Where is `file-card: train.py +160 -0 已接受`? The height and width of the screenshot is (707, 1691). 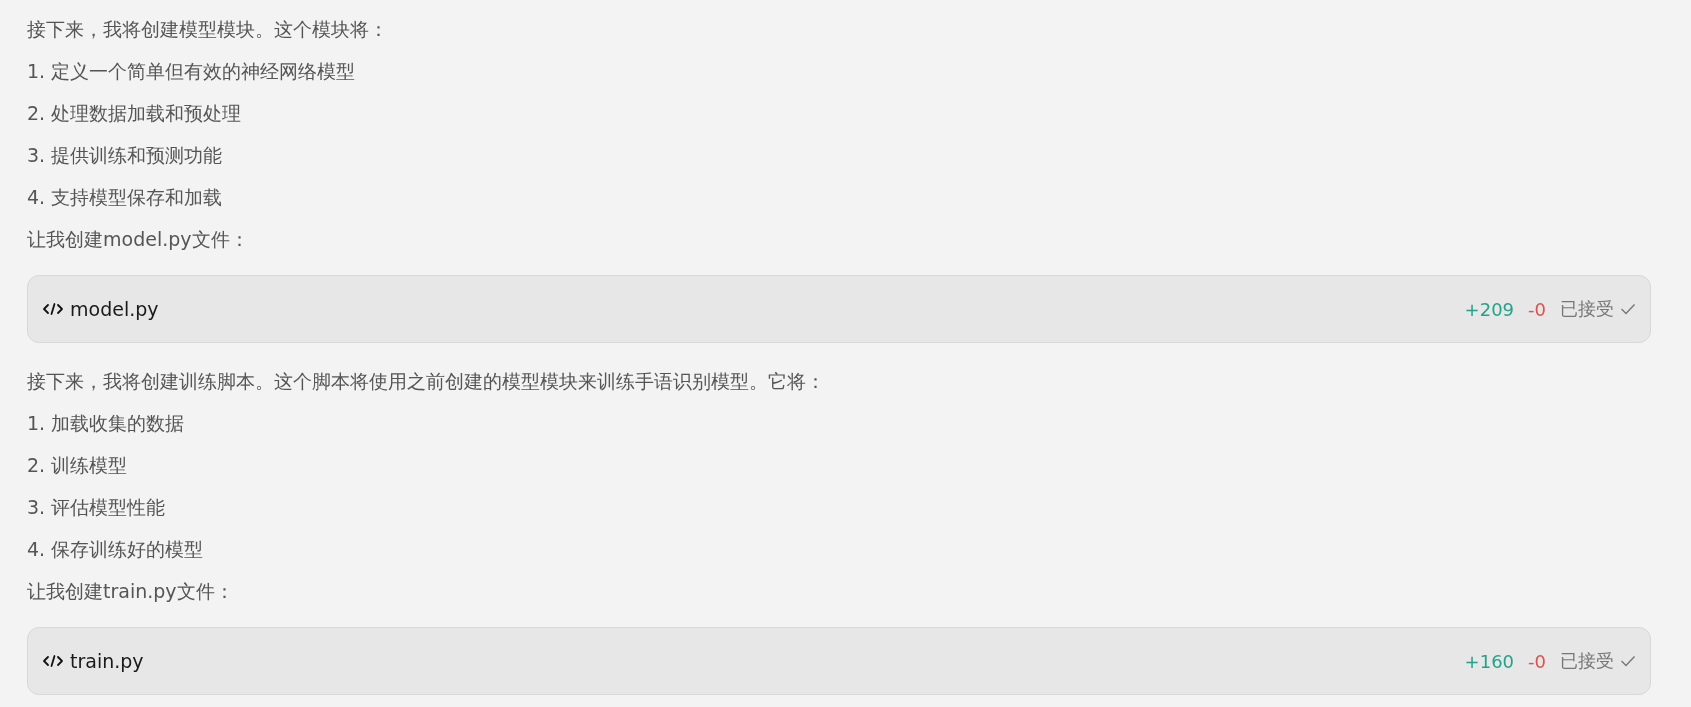
file-card: train.py +160 -0 已接受 is located at coordinates (839, 661).